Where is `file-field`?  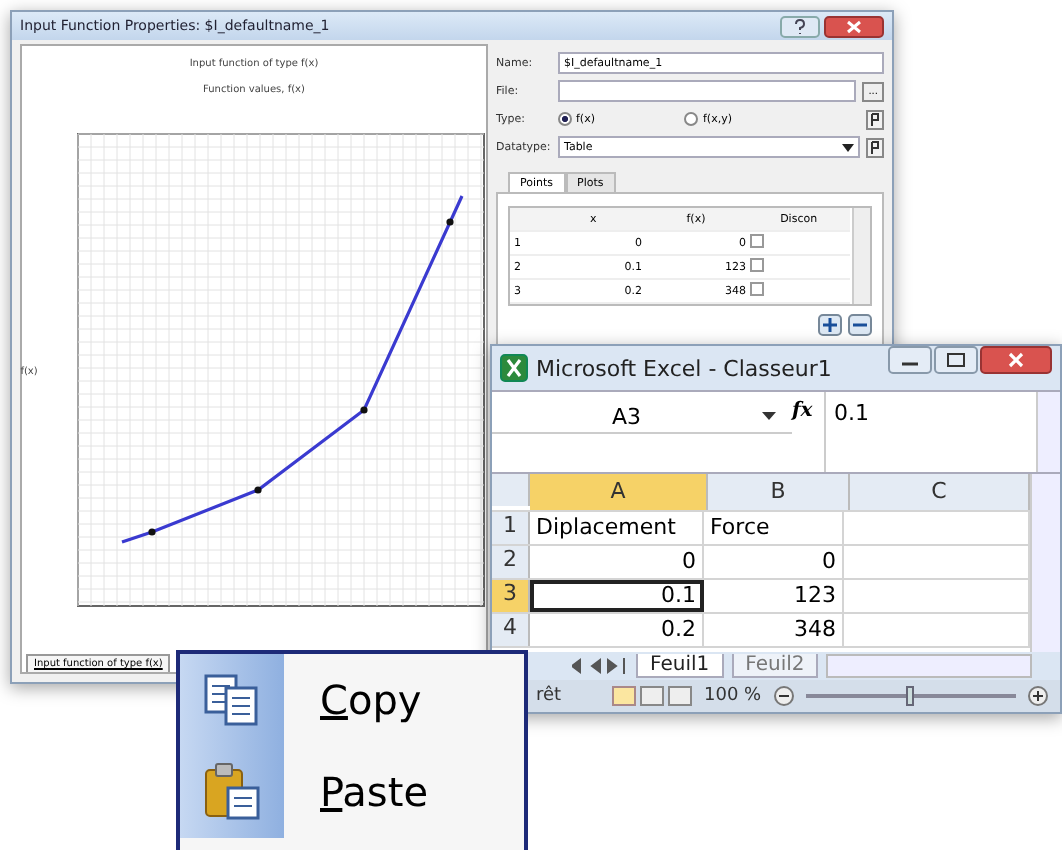 file-field is located at coordinates (707, 91).